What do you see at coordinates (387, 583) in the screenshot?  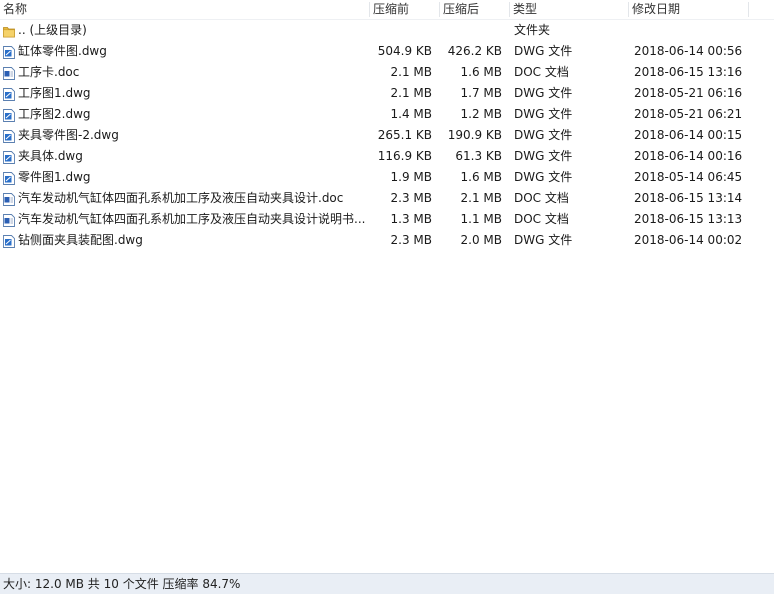 I see `status-bar: 大小: 12.0 MB 共 10 个文件 压缩率 84.7%` at bounding box center [387, 583].